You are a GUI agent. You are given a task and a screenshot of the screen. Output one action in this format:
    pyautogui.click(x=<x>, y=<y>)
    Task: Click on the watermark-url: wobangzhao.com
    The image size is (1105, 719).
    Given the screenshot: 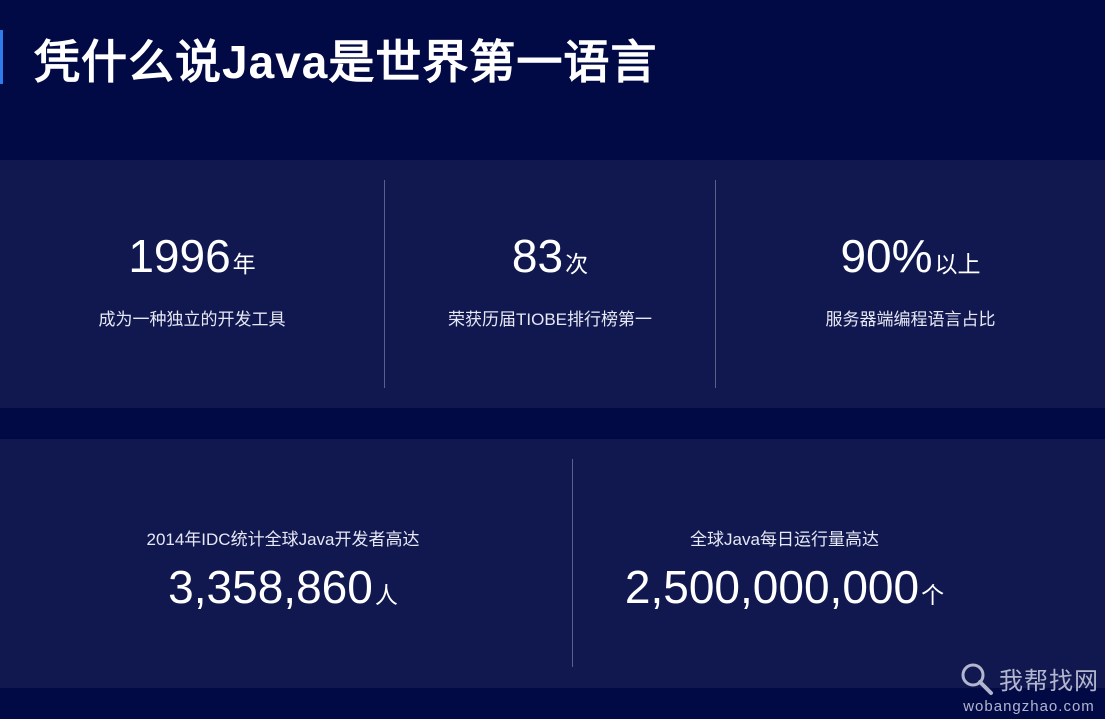 What is the action you would take?
    pyautogui.click(x=1029, y=706)
    